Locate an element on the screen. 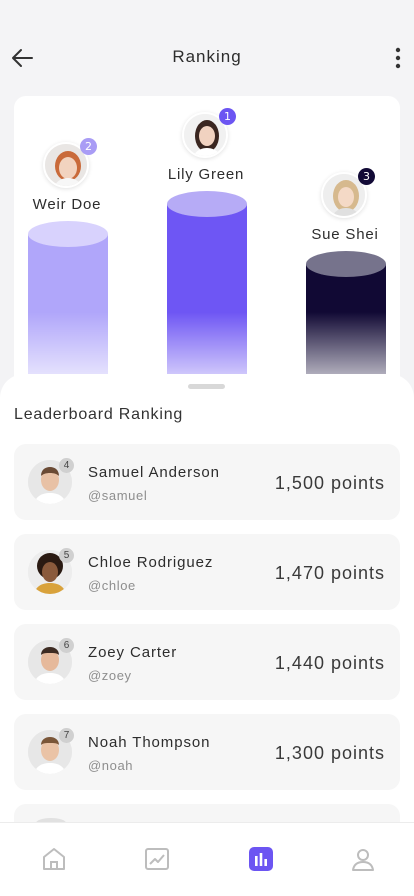 The image size is (414, 896). rank-badge: 5 is located at coordinates (66, 555).